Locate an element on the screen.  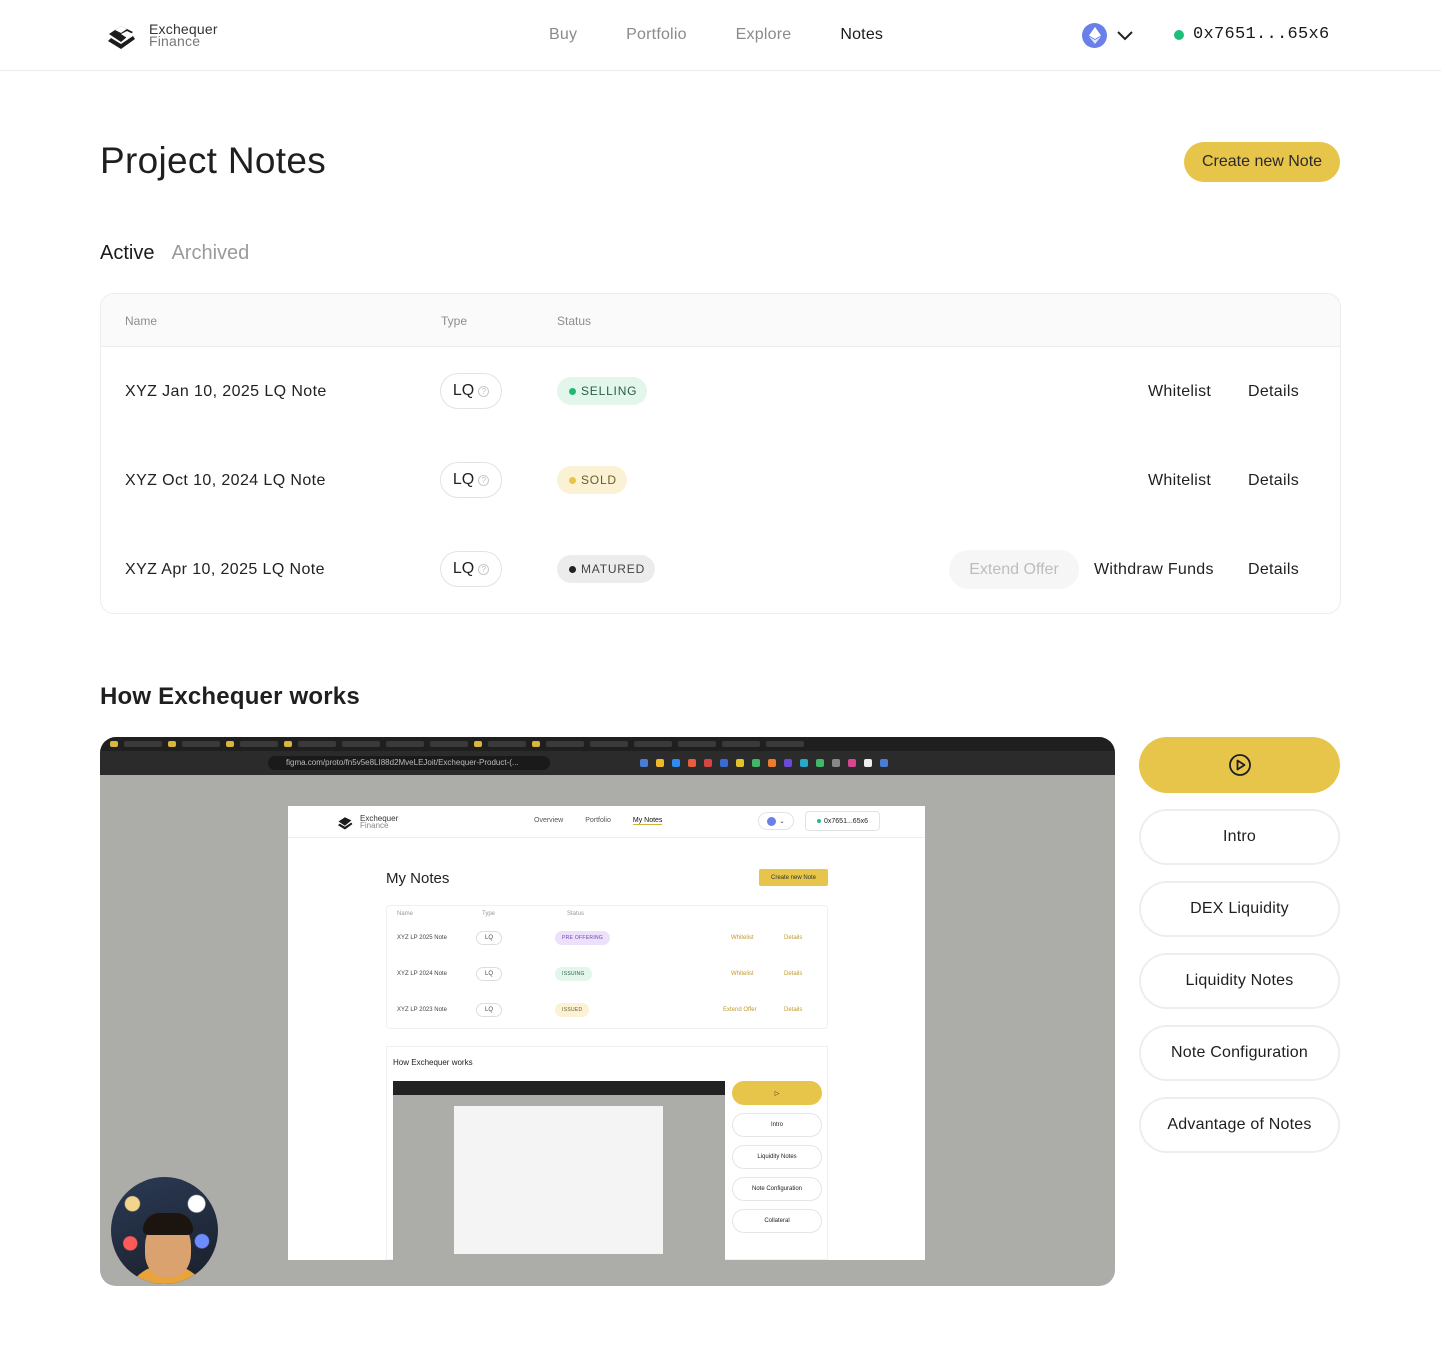
how-it-works-title: How Exchequer works is located at coordinates (230, 696).